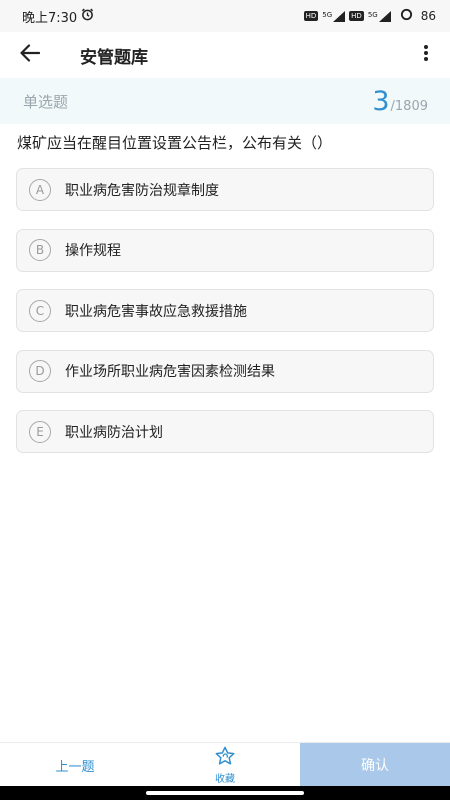 The height and width of the screenshot is (800, 450). Describe the element at coordinates (334, 16) in the screenshot. I see `signal-icon: 5G` at that location.